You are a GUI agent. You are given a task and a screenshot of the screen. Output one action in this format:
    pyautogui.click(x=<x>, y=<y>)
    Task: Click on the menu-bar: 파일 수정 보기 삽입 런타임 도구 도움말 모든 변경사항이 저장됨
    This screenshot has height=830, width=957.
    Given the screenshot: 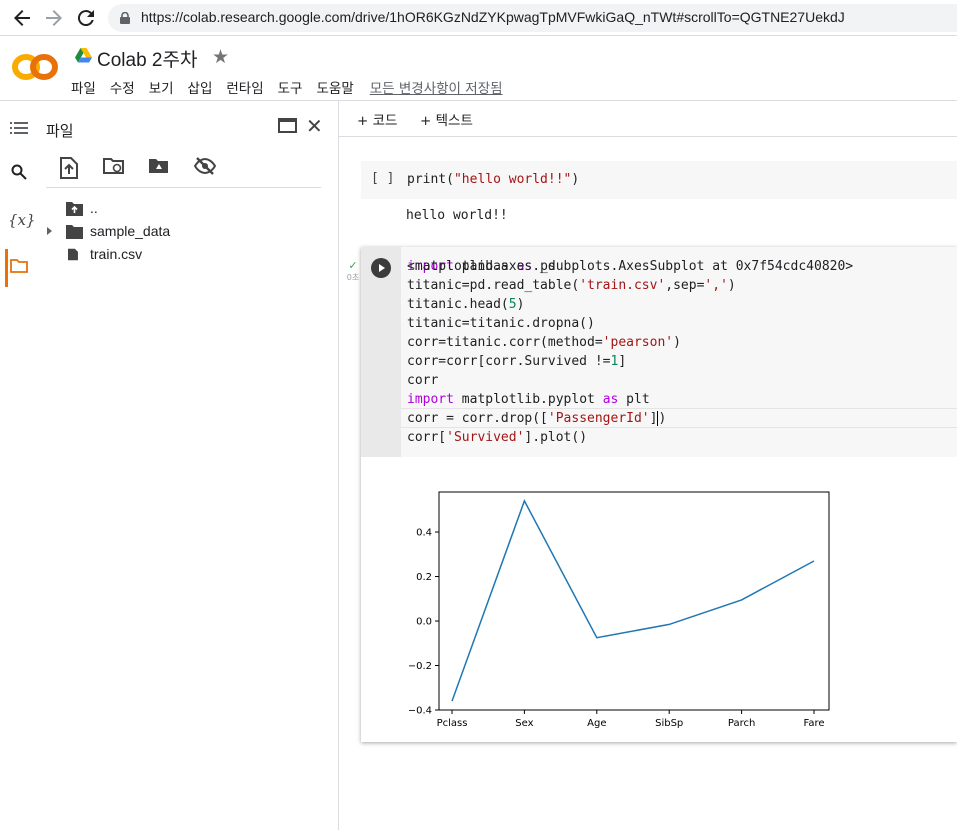 What is the action you would take?
    pyautogui.click(x=294, y=87)
    